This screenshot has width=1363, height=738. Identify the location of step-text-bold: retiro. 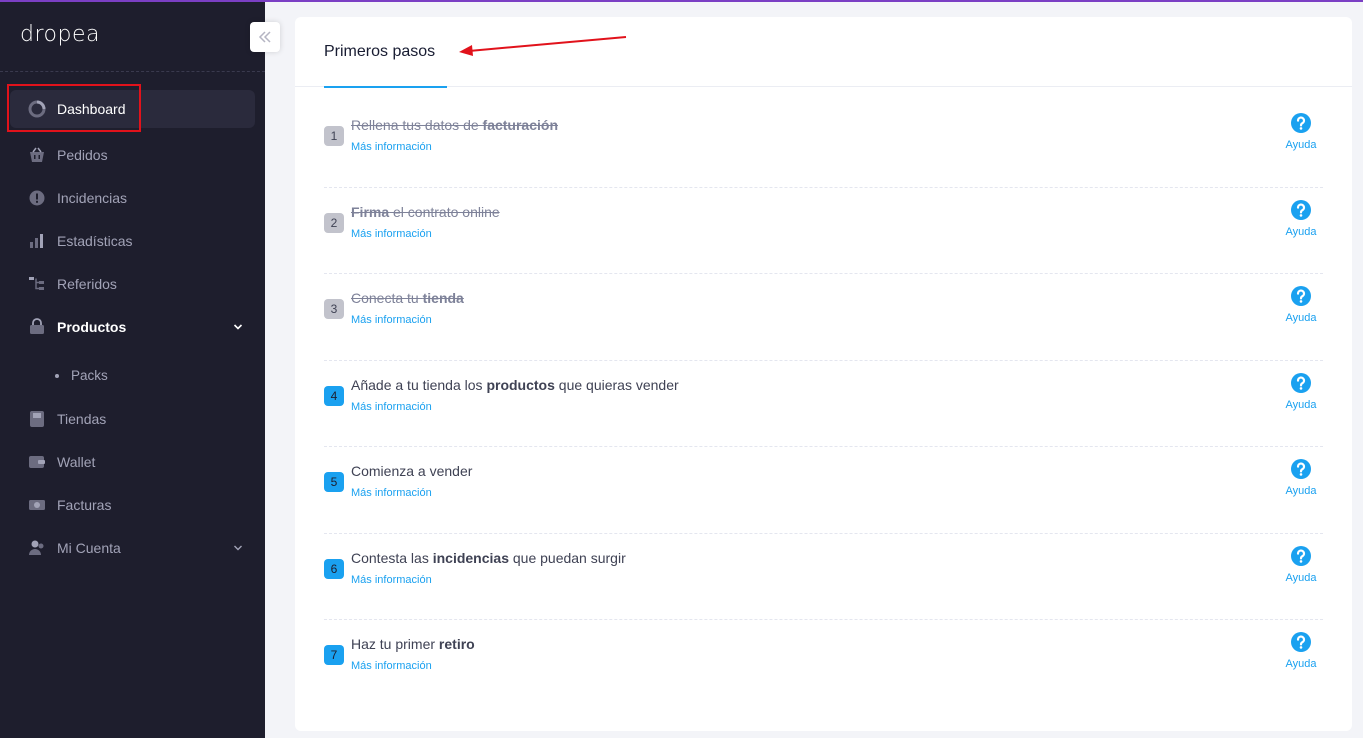
(456, 644).